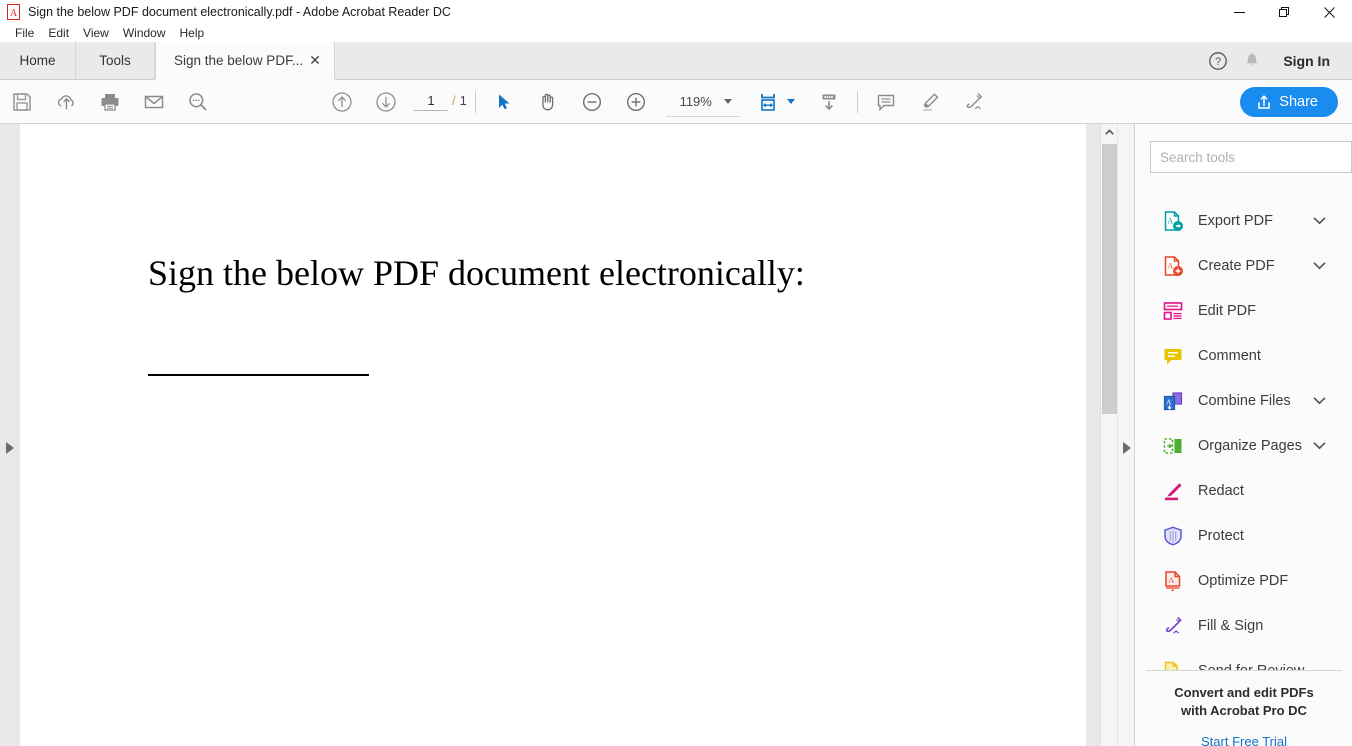 This screenshot has width=1352, height=746. I want to click on menu-edit: Edit, so click(58, 33).